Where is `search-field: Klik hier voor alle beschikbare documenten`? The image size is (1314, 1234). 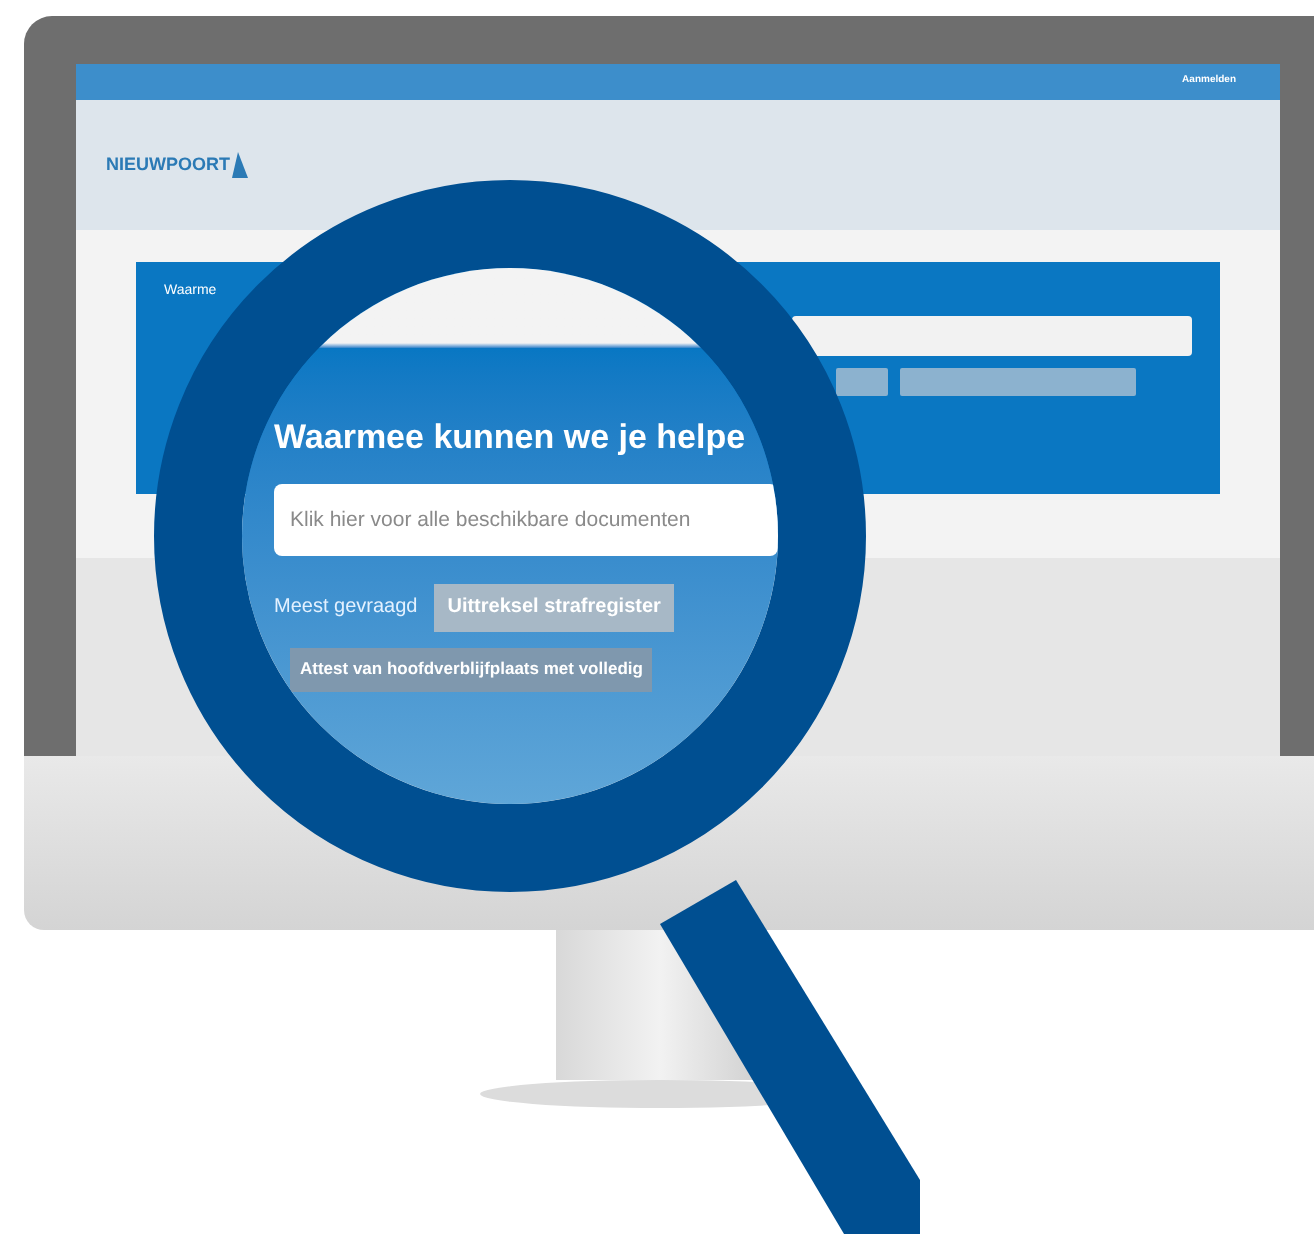
search-field: Klik hier voor alle beschikbare documenten is located at coordinates (526, 519).